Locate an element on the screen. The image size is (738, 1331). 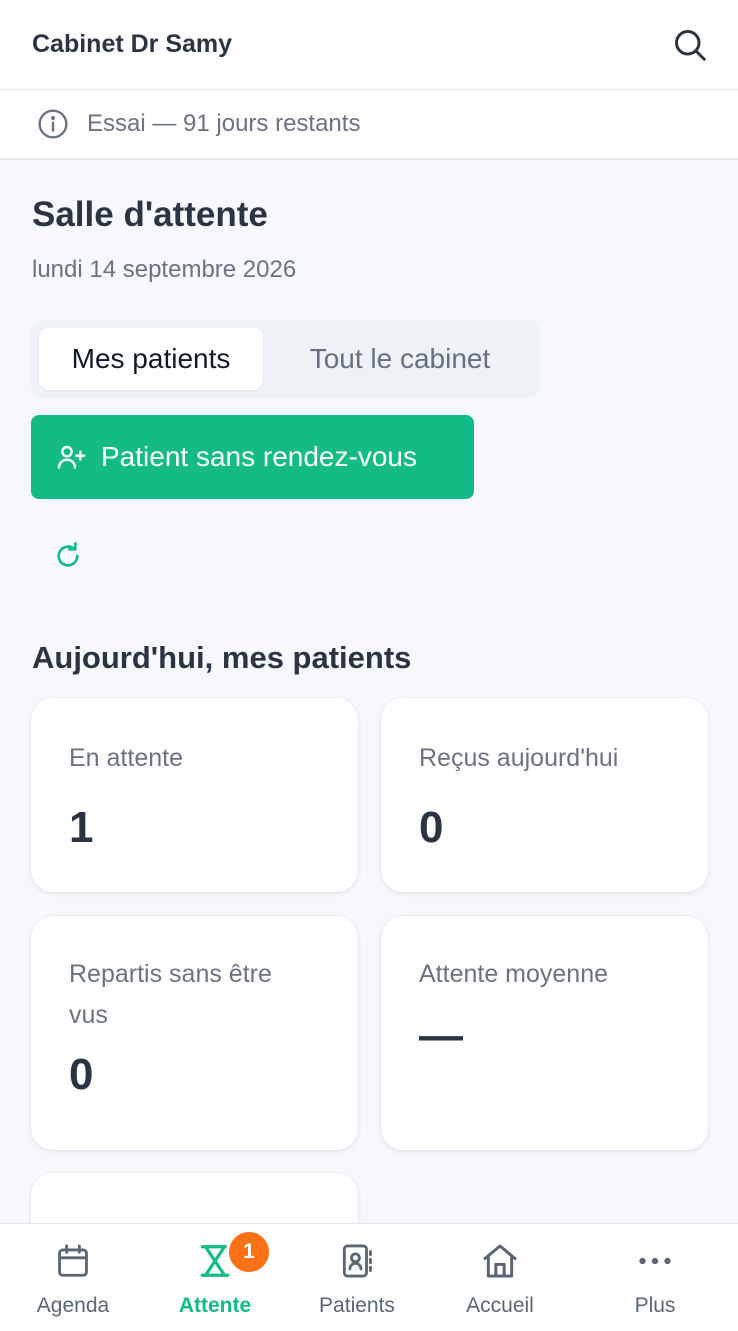
search-icon is located at coordinates (690, 45).